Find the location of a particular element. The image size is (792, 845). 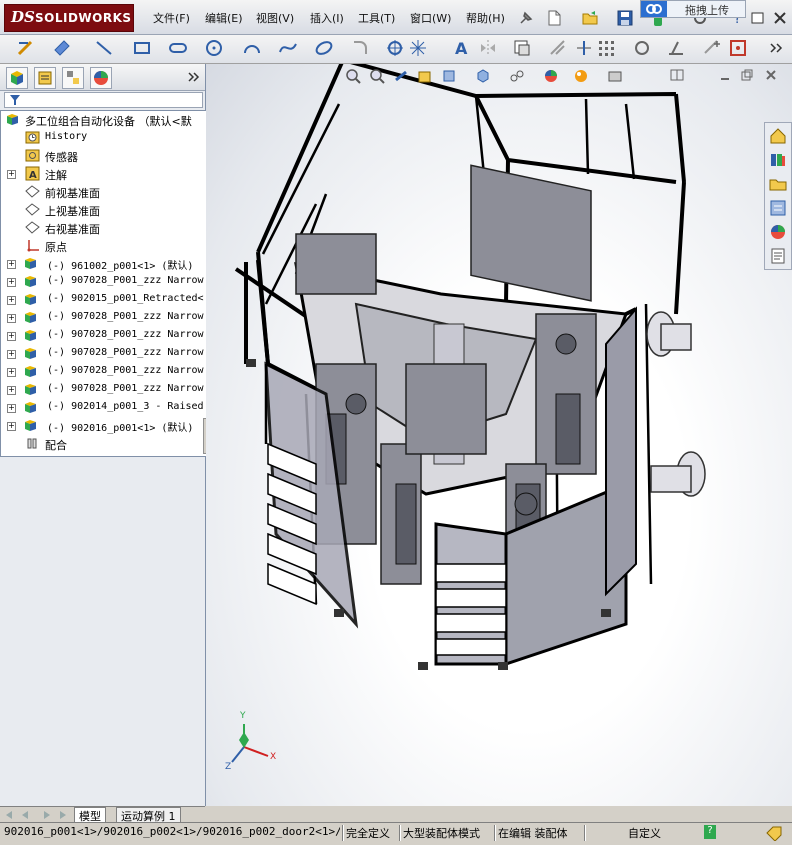

solidworks-resources-icon is located at coordinates (778, 136).